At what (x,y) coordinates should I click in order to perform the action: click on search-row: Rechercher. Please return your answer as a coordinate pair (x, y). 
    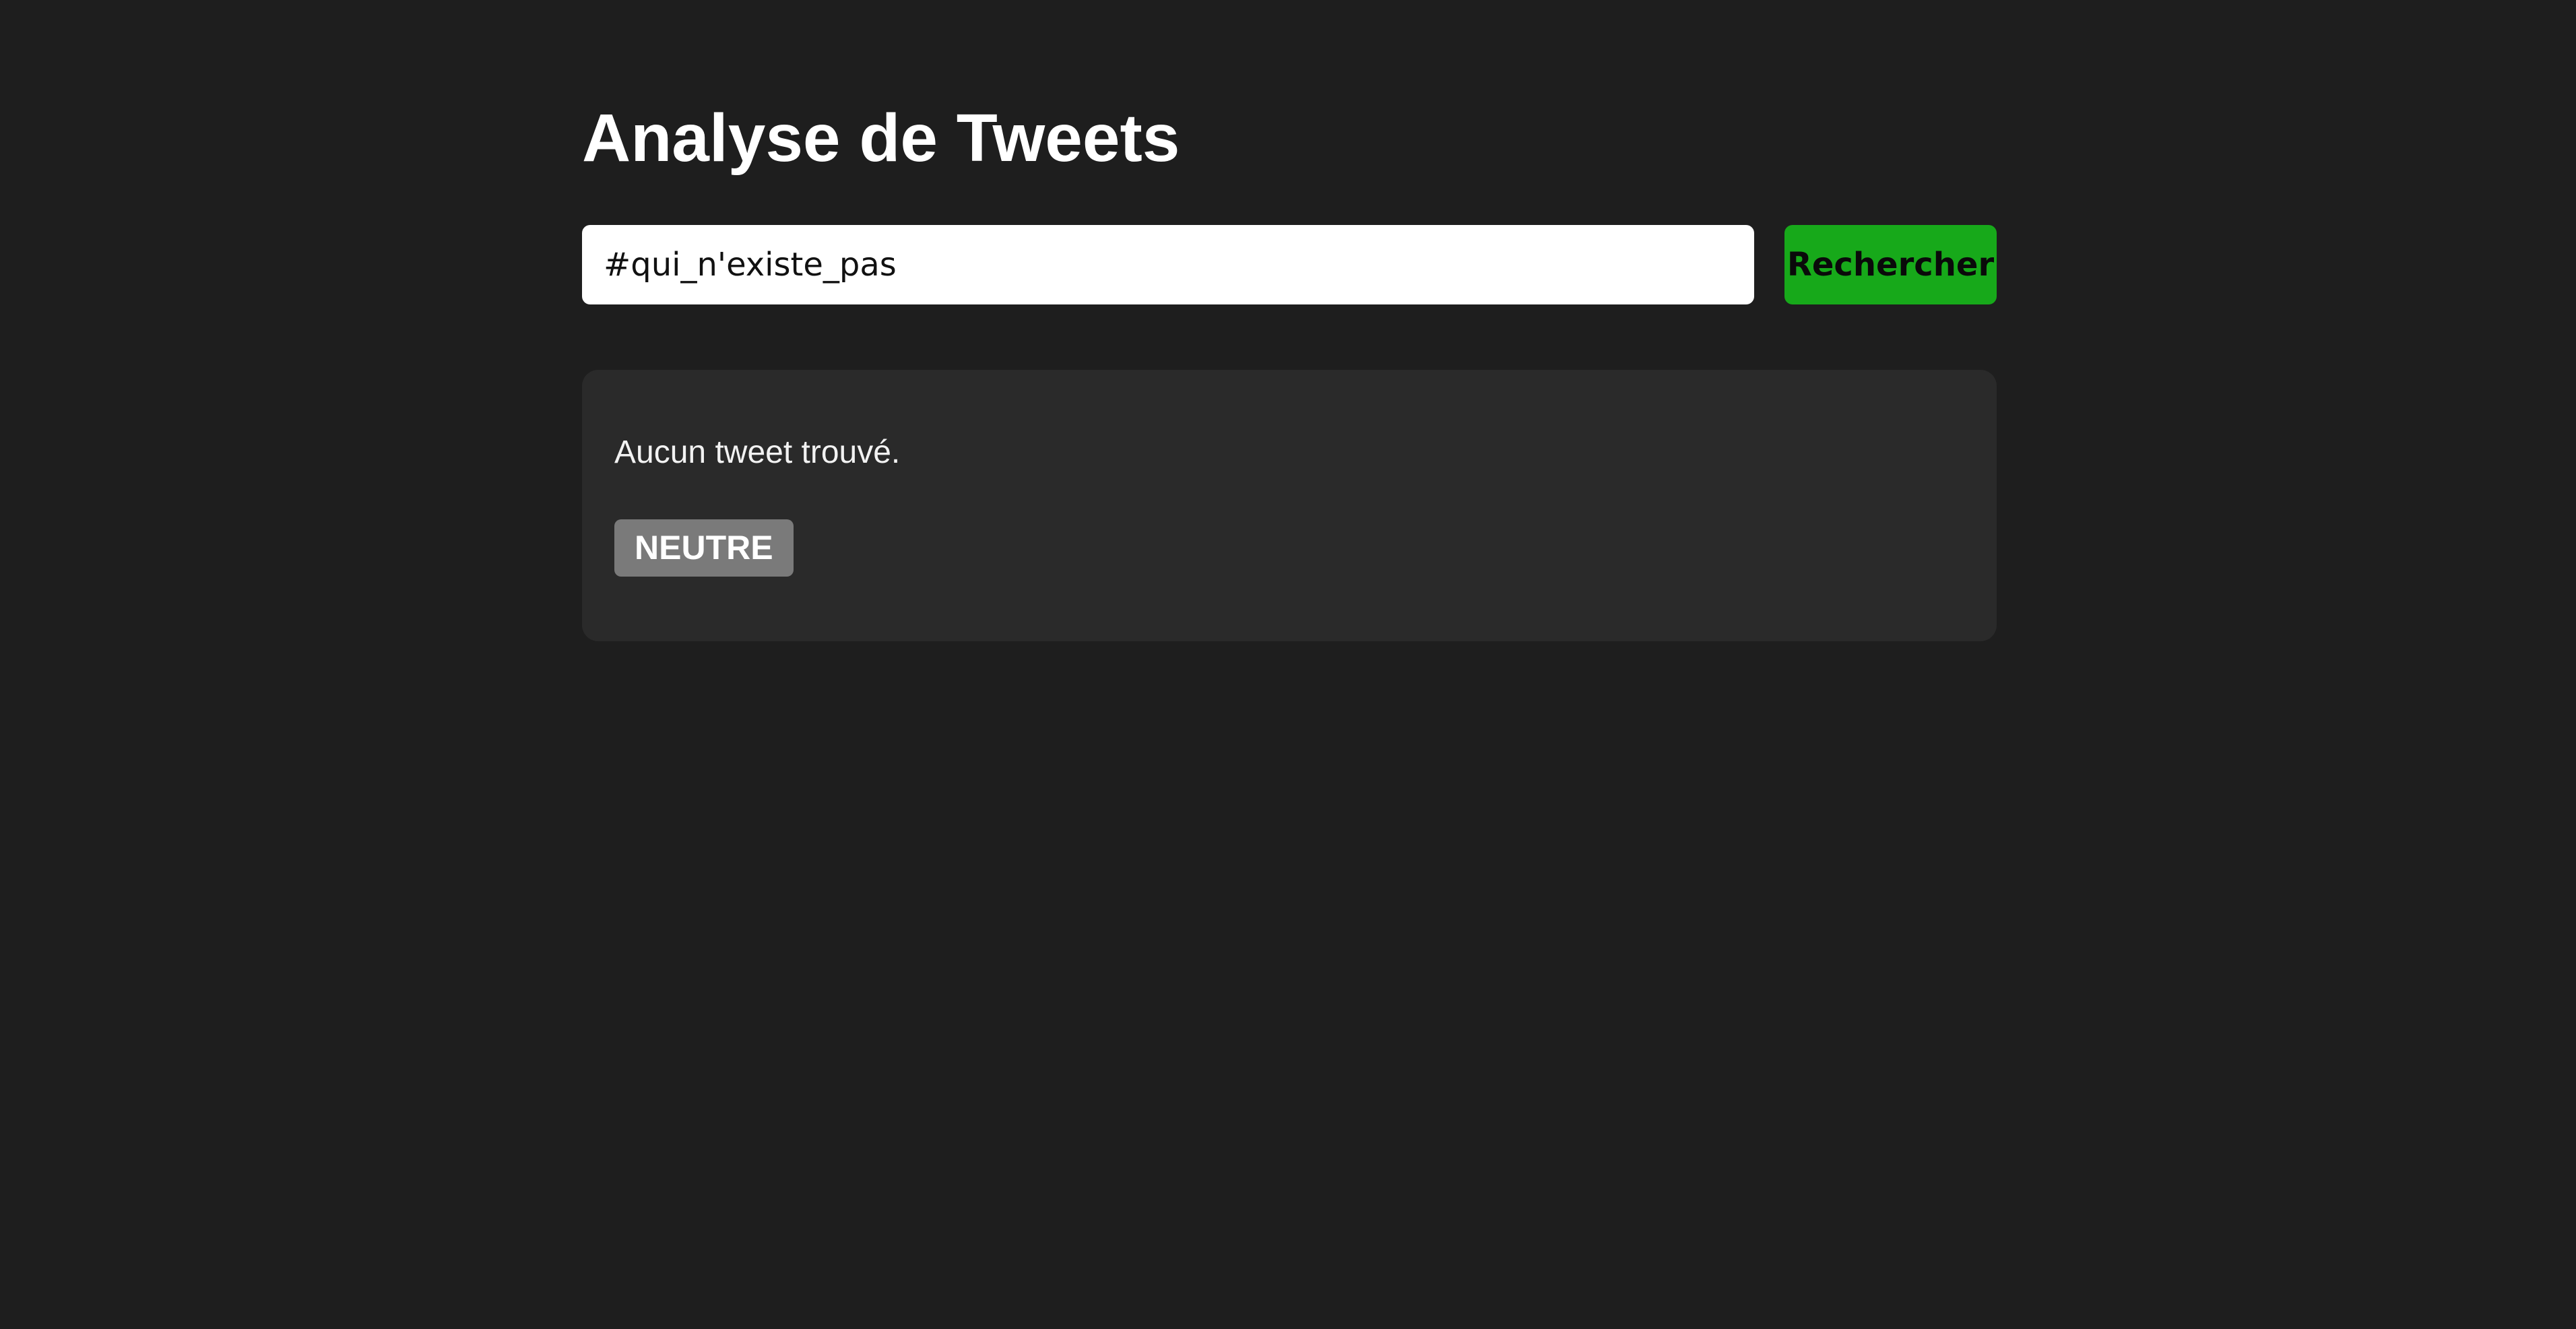
    Looking at the image, I should click on (1289, 264).